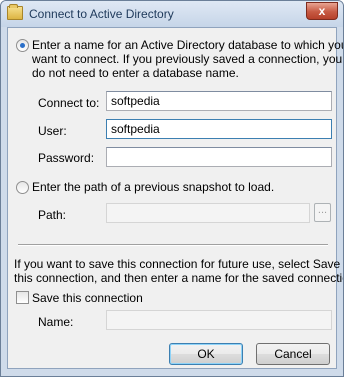 The image size is (344, 377). I want to click on save-connection-label: Save this connection, so click(87, 298).